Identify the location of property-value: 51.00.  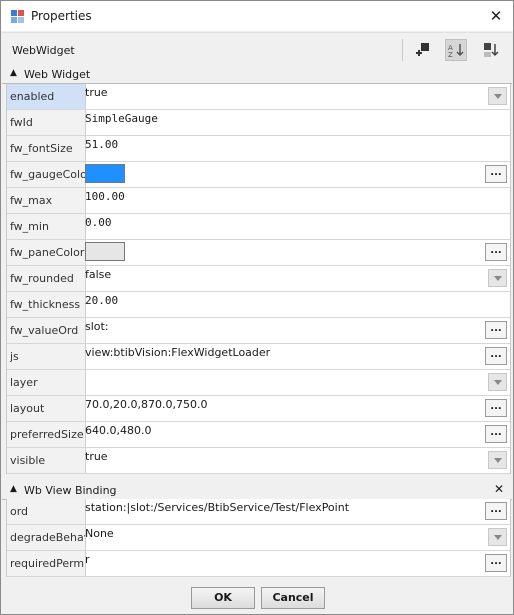
(101, 144).